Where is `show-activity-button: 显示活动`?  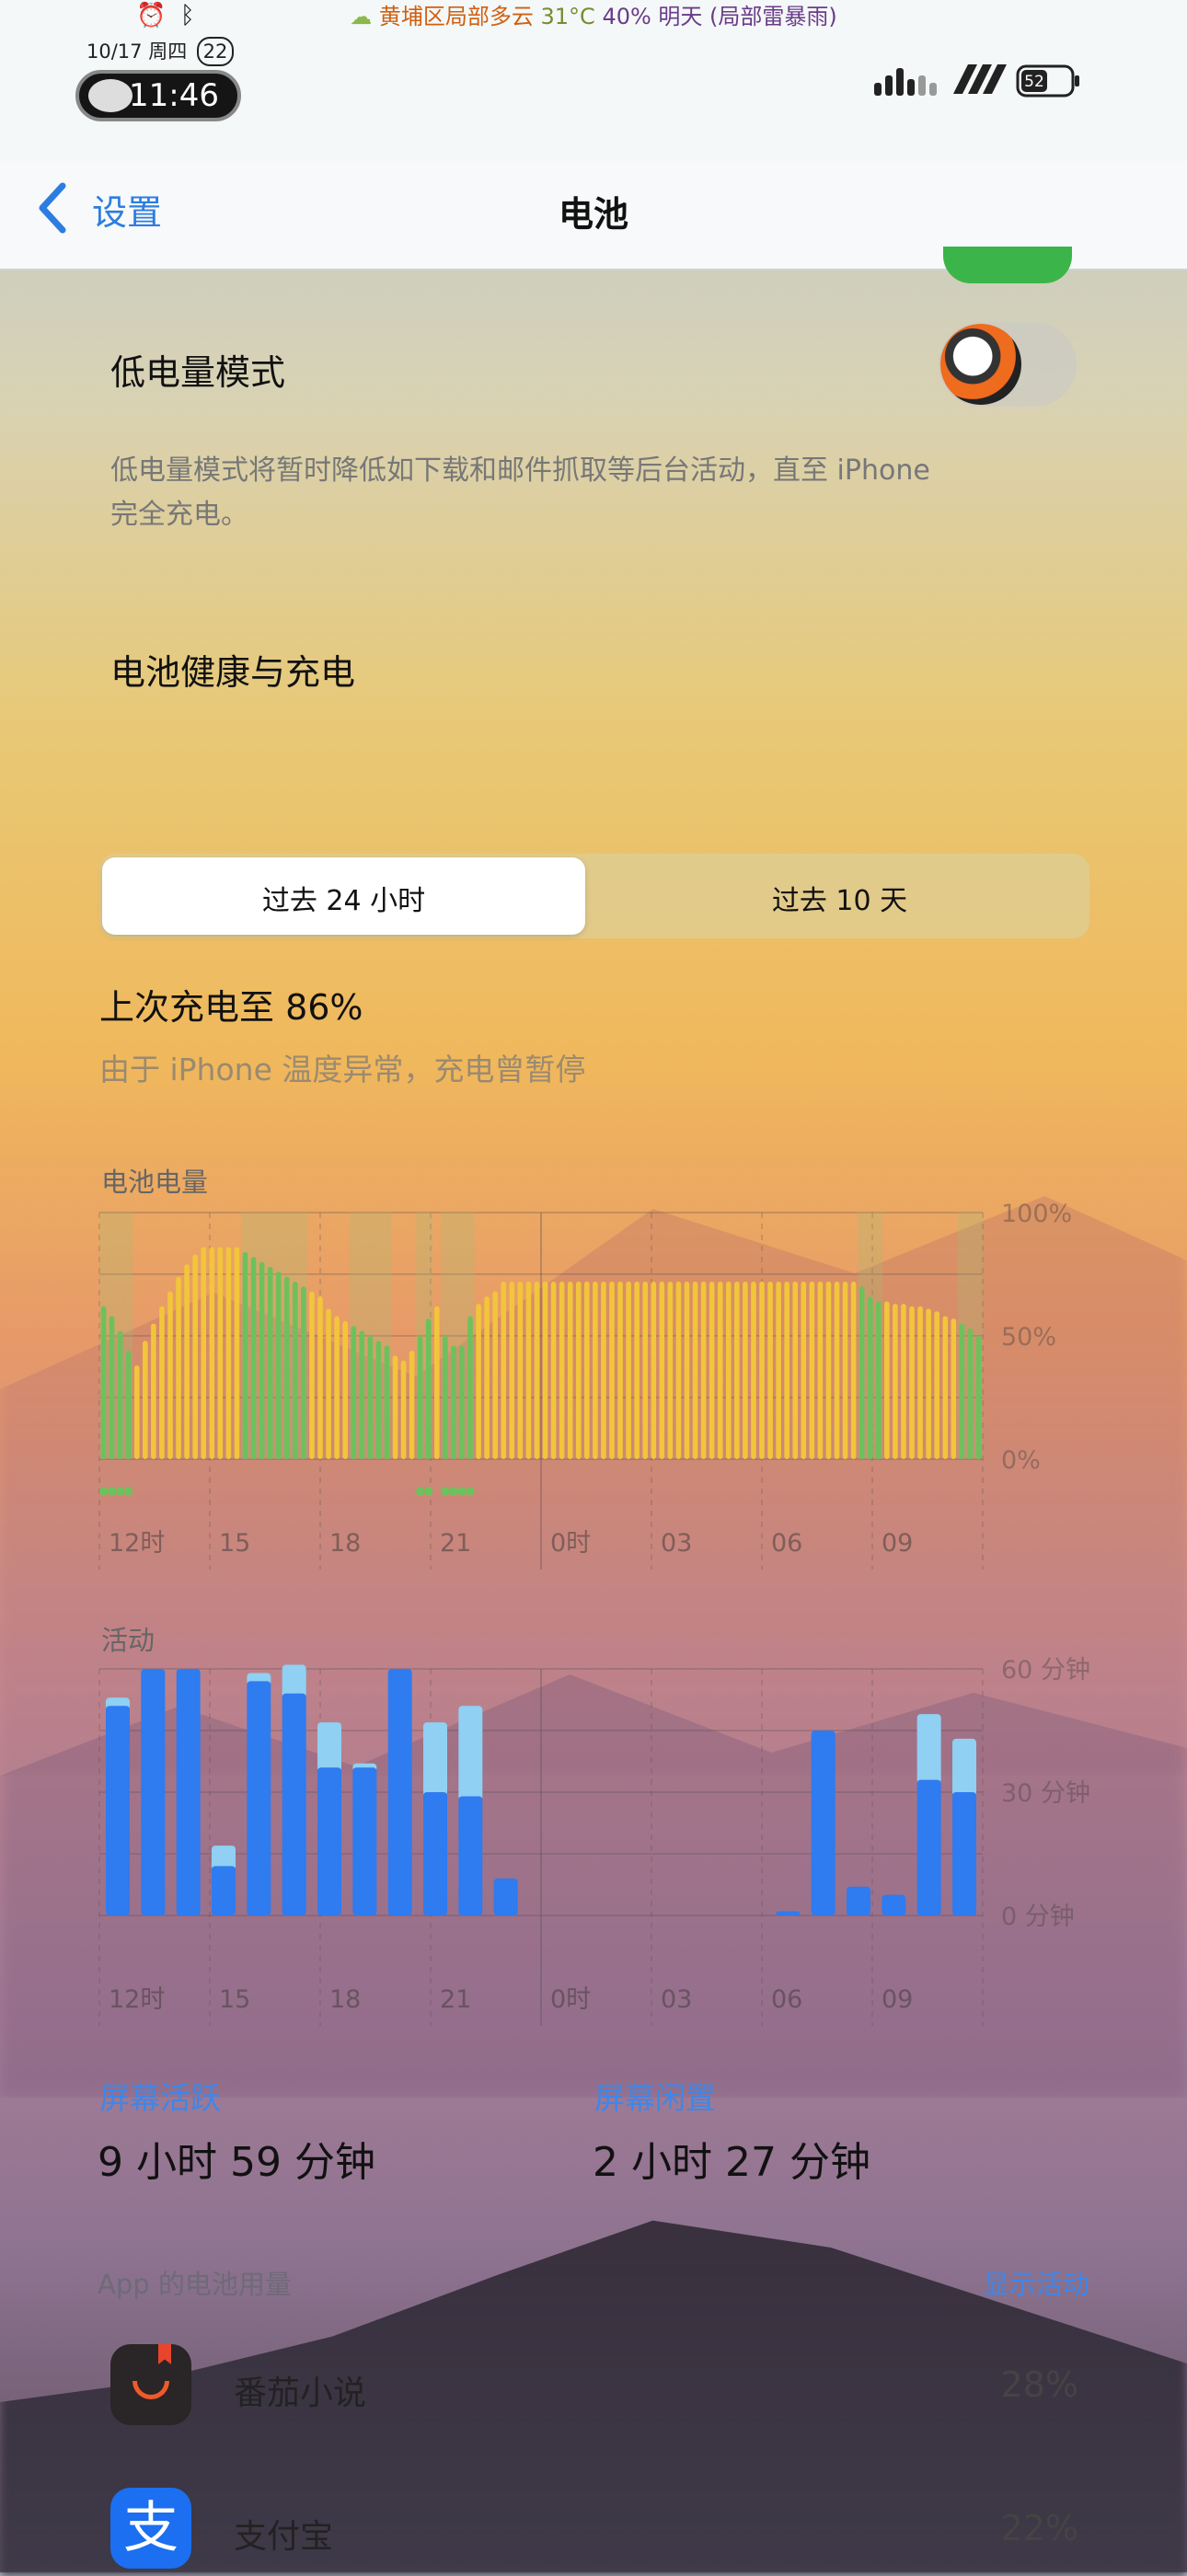 show-activity-button: 显示活动 is located at coordinates (1004, 2282).